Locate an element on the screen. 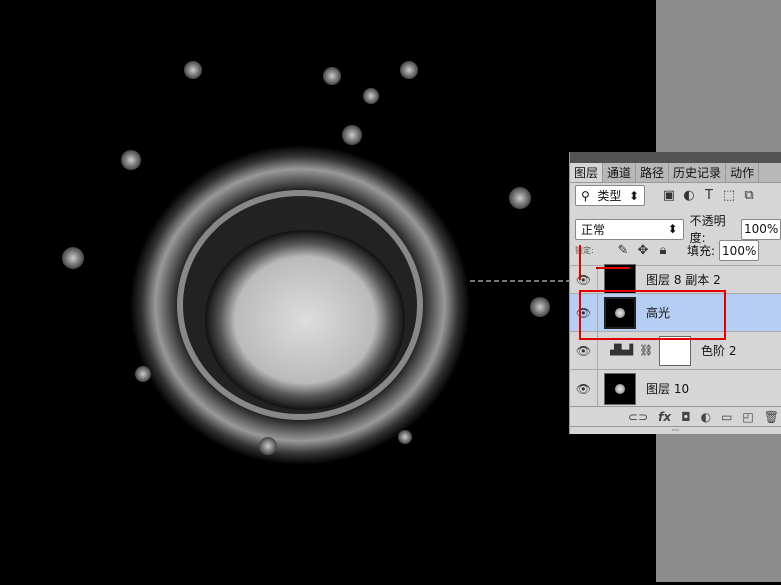 The width and height of the screenshot is (781, 585). panel-toolbar: ⊂⊃ fx ◘ ◐ ▭ ◰ 🗑︎ is located at coordinates (675, 416).